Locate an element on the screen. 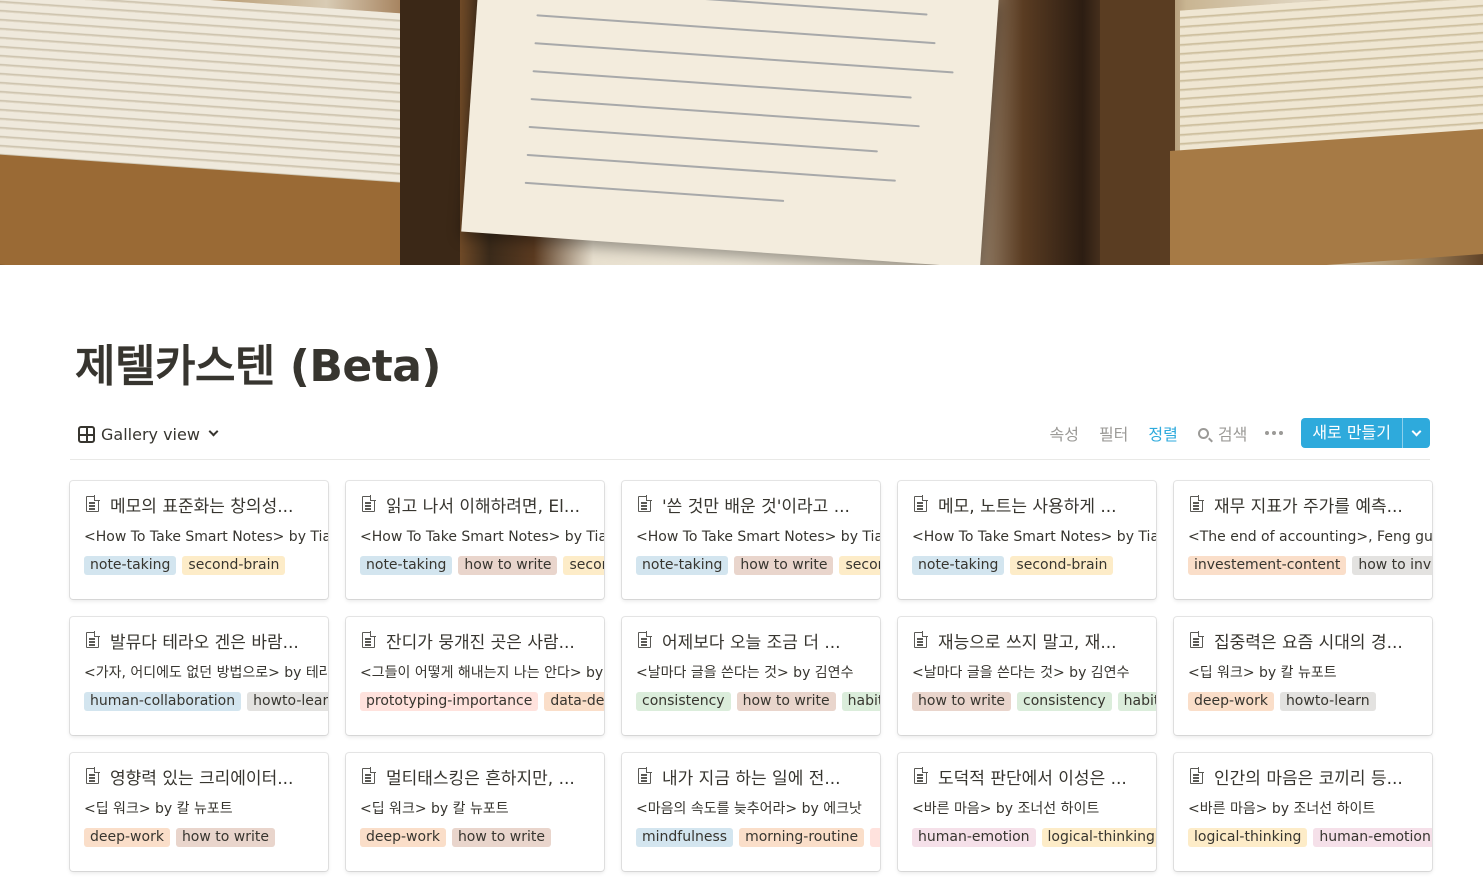 This screenshot has height=887, width=1483. tag-chip: prototyping-importance is located at coordinates (449, 701).